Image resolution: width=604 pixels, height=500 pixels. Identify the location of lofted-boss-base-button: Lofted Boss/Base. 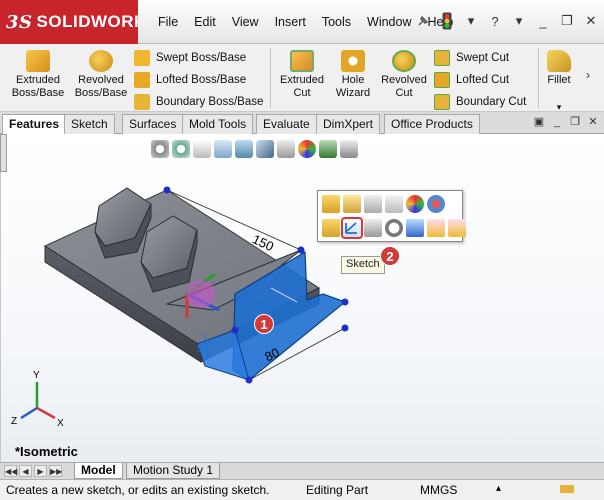
(190, 80).